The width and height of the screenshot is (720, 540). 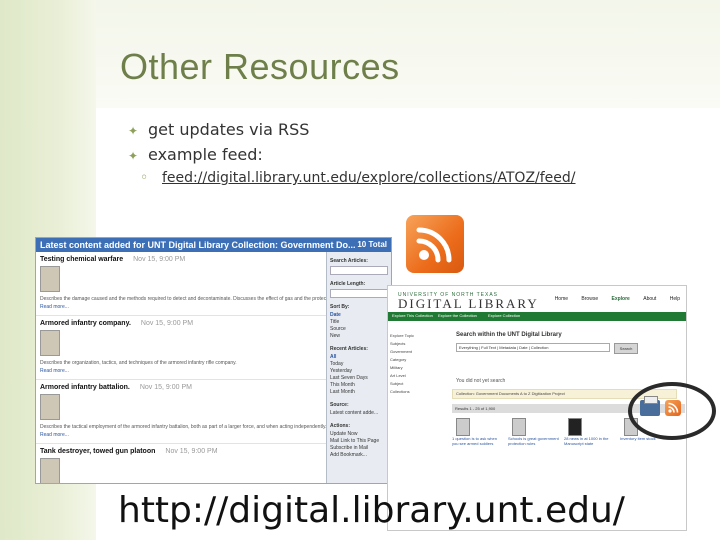 What do you see at coordinates (349, 261) in the screenshot?
I see `search-articles-label: Search Articles:` at bounding box center [349, 261].